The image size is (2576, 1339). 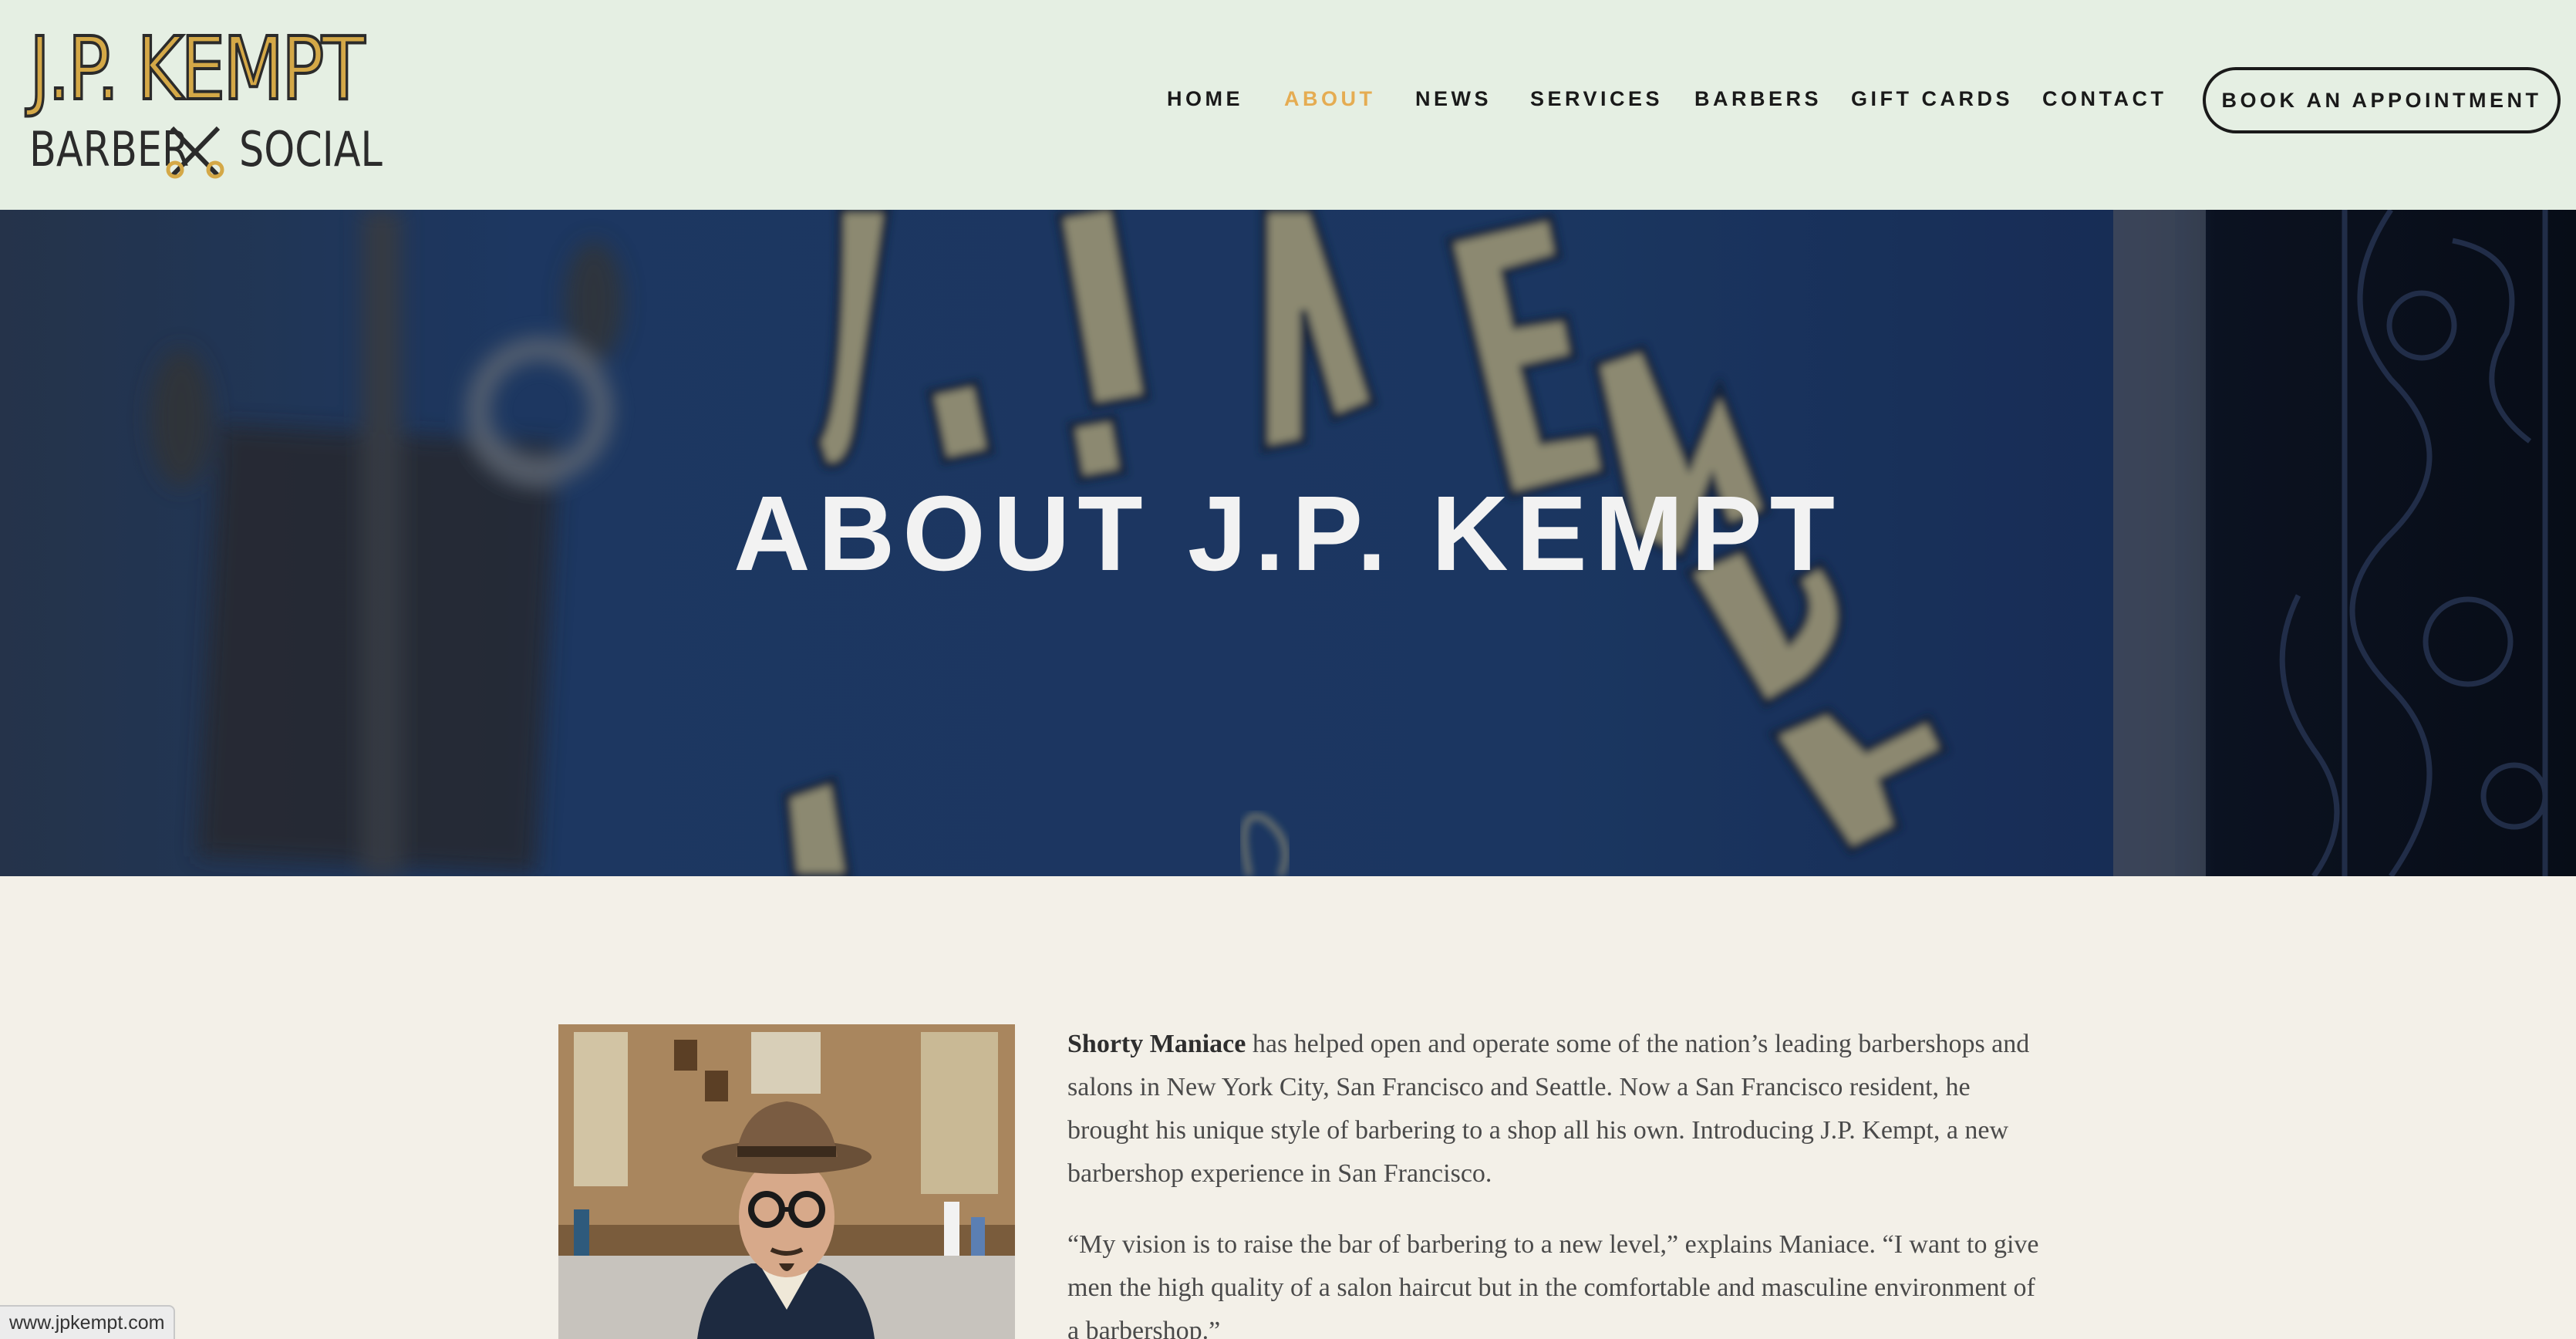 I want to click on portrait-illustration, so click(x=786, y=1181).